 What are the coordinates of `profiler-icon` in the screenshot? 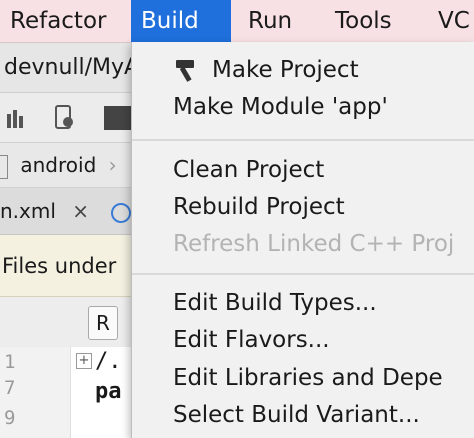 It's located at (17, 118).